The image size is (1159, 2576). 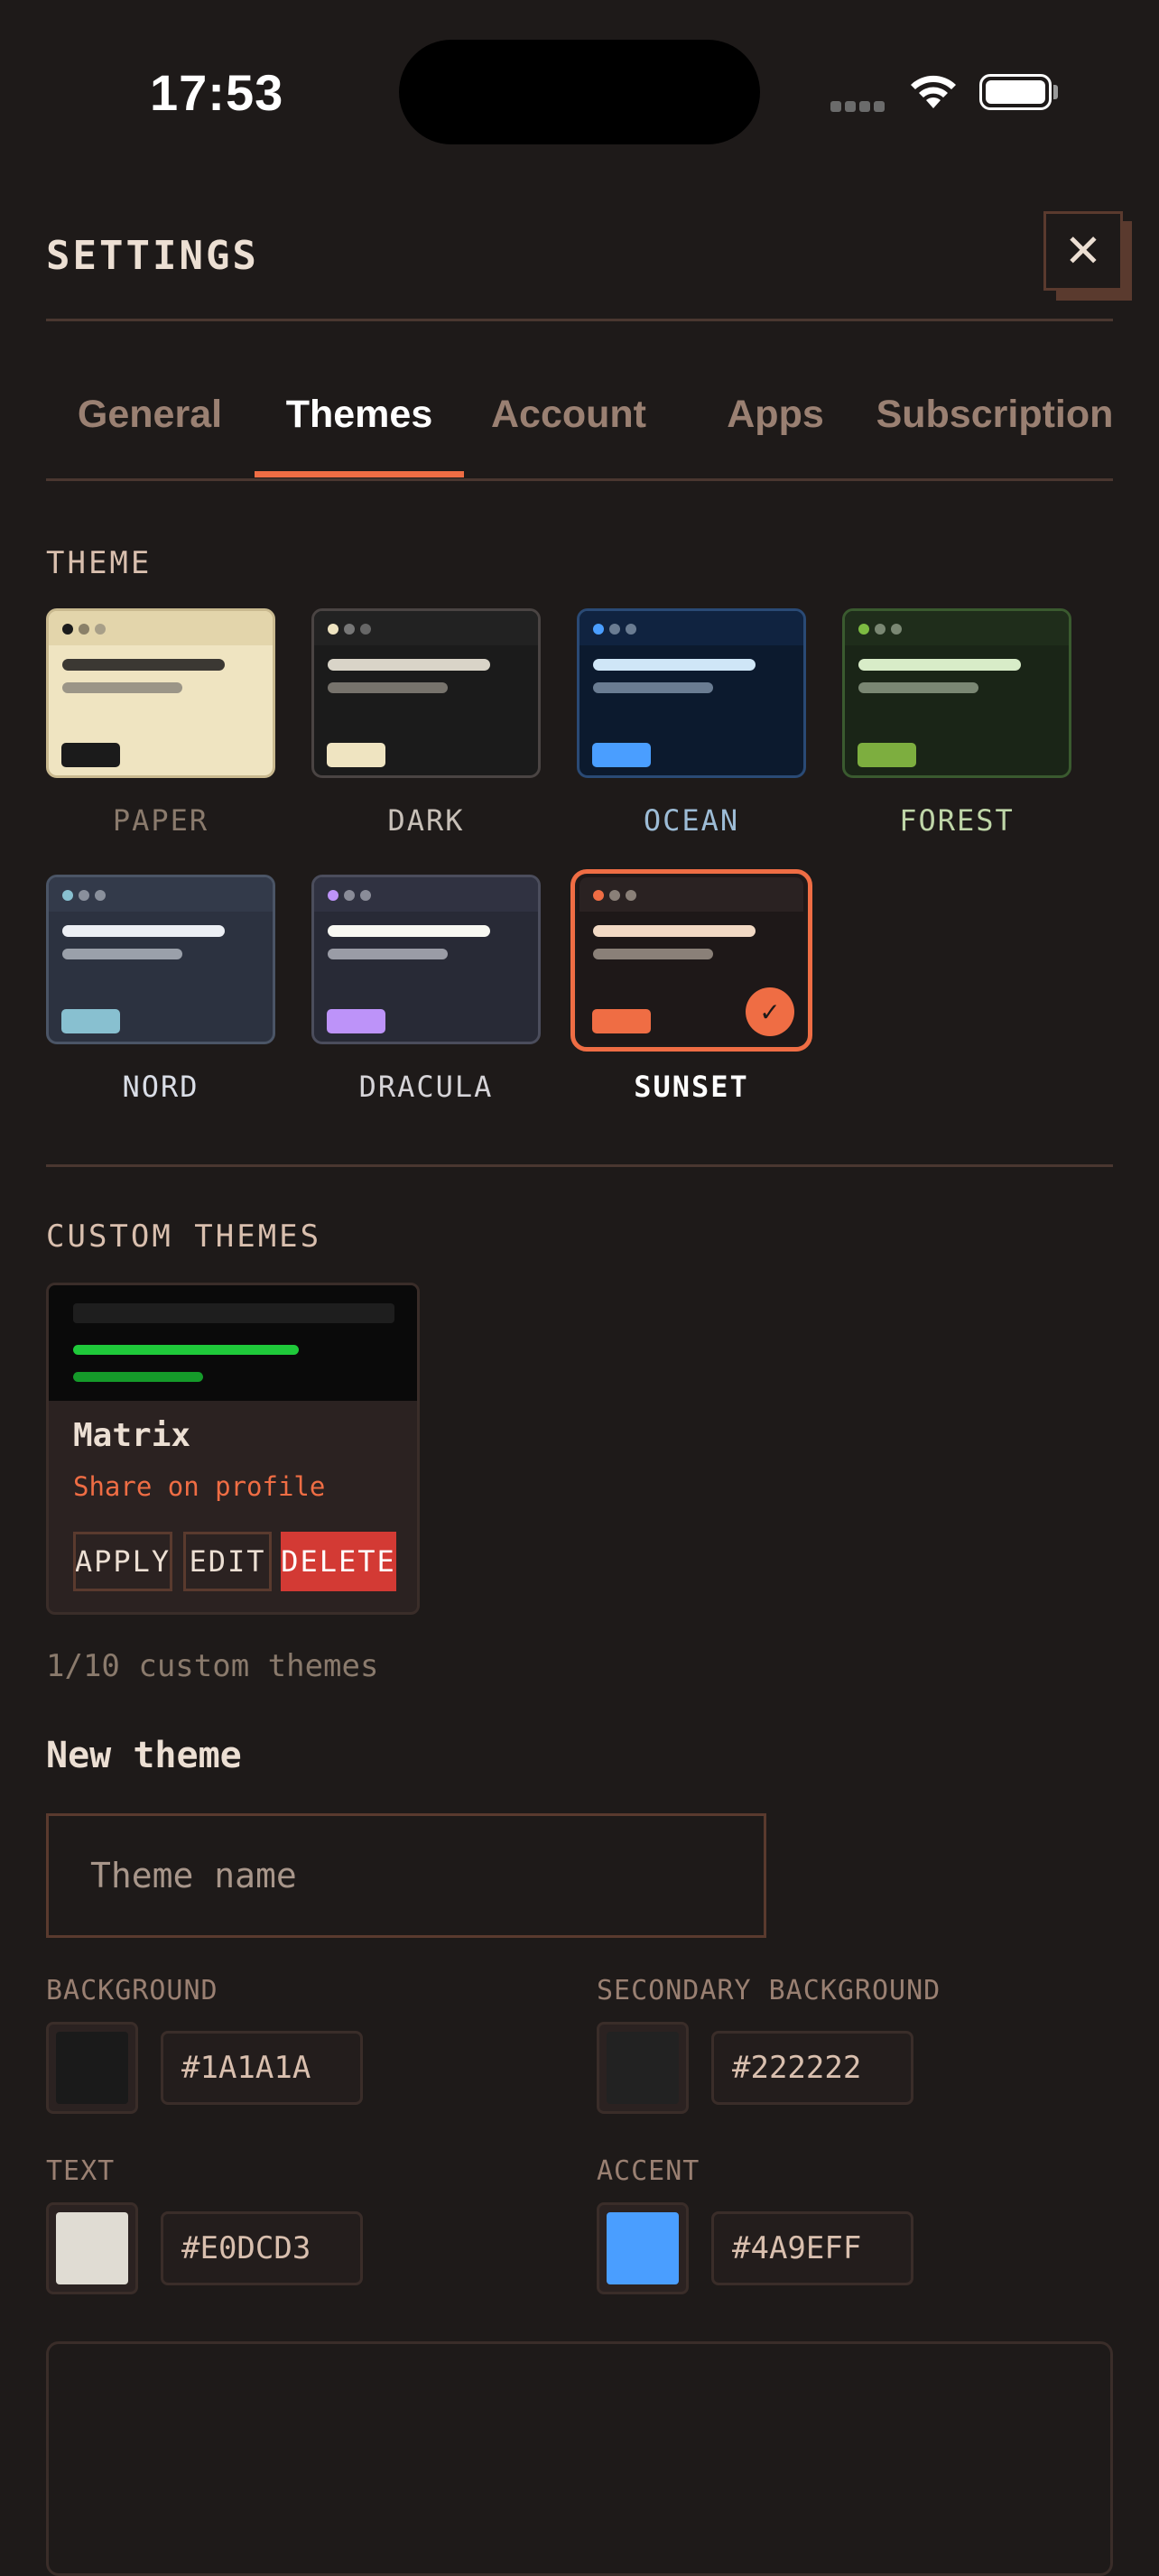 I want to click on theme-card-nord, so click(x=160, y=959).